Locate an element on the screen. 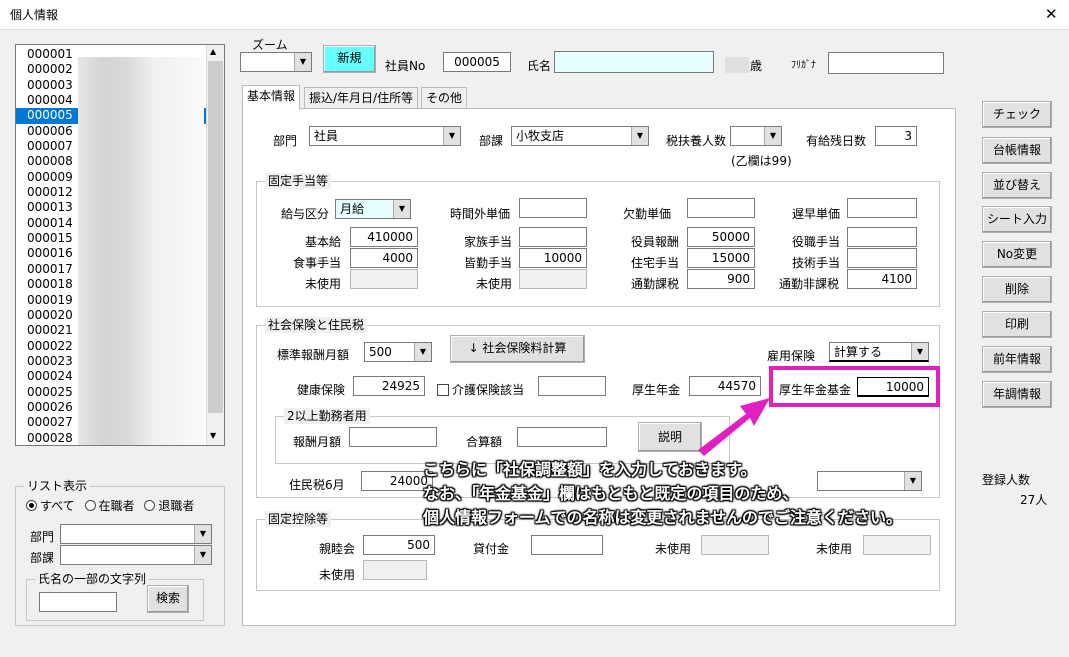 The image size is (1069, 657). kana-field is located at coordinates (886, 63).